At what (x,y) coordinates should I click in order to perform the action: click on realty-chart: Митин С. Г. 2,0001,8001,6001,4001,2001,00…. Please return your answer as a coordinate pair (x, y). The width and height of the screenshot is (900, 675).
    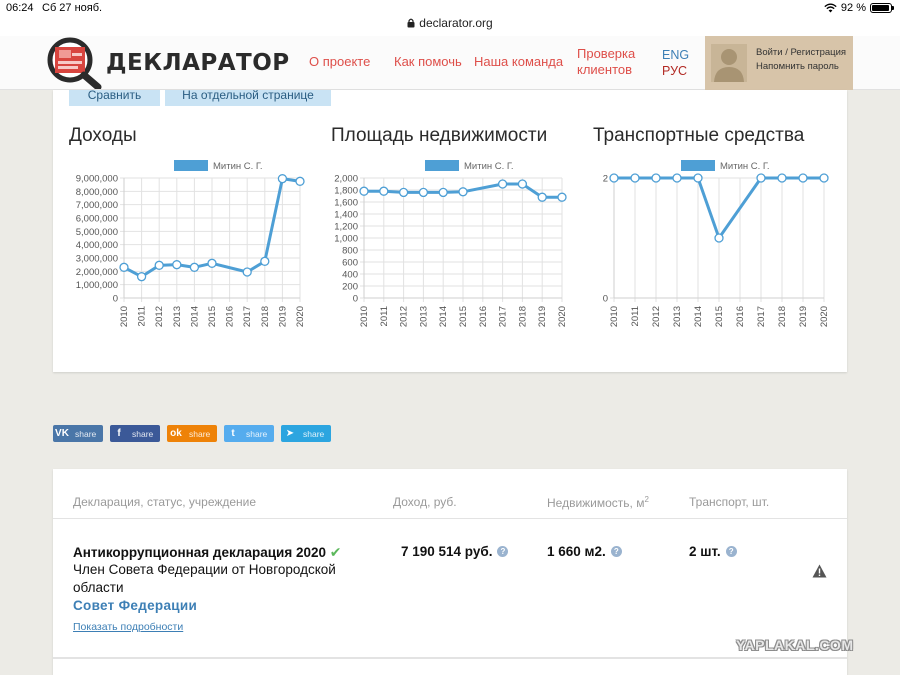
    Looking at the image, I should click on (451, 243).